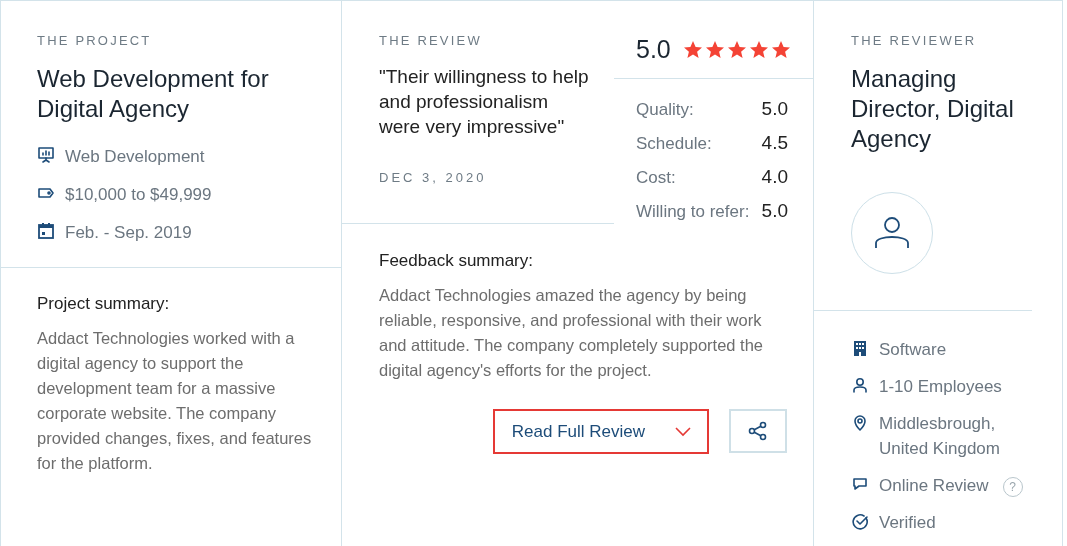  I want to click on detail-text: Software, so click(913, 350).